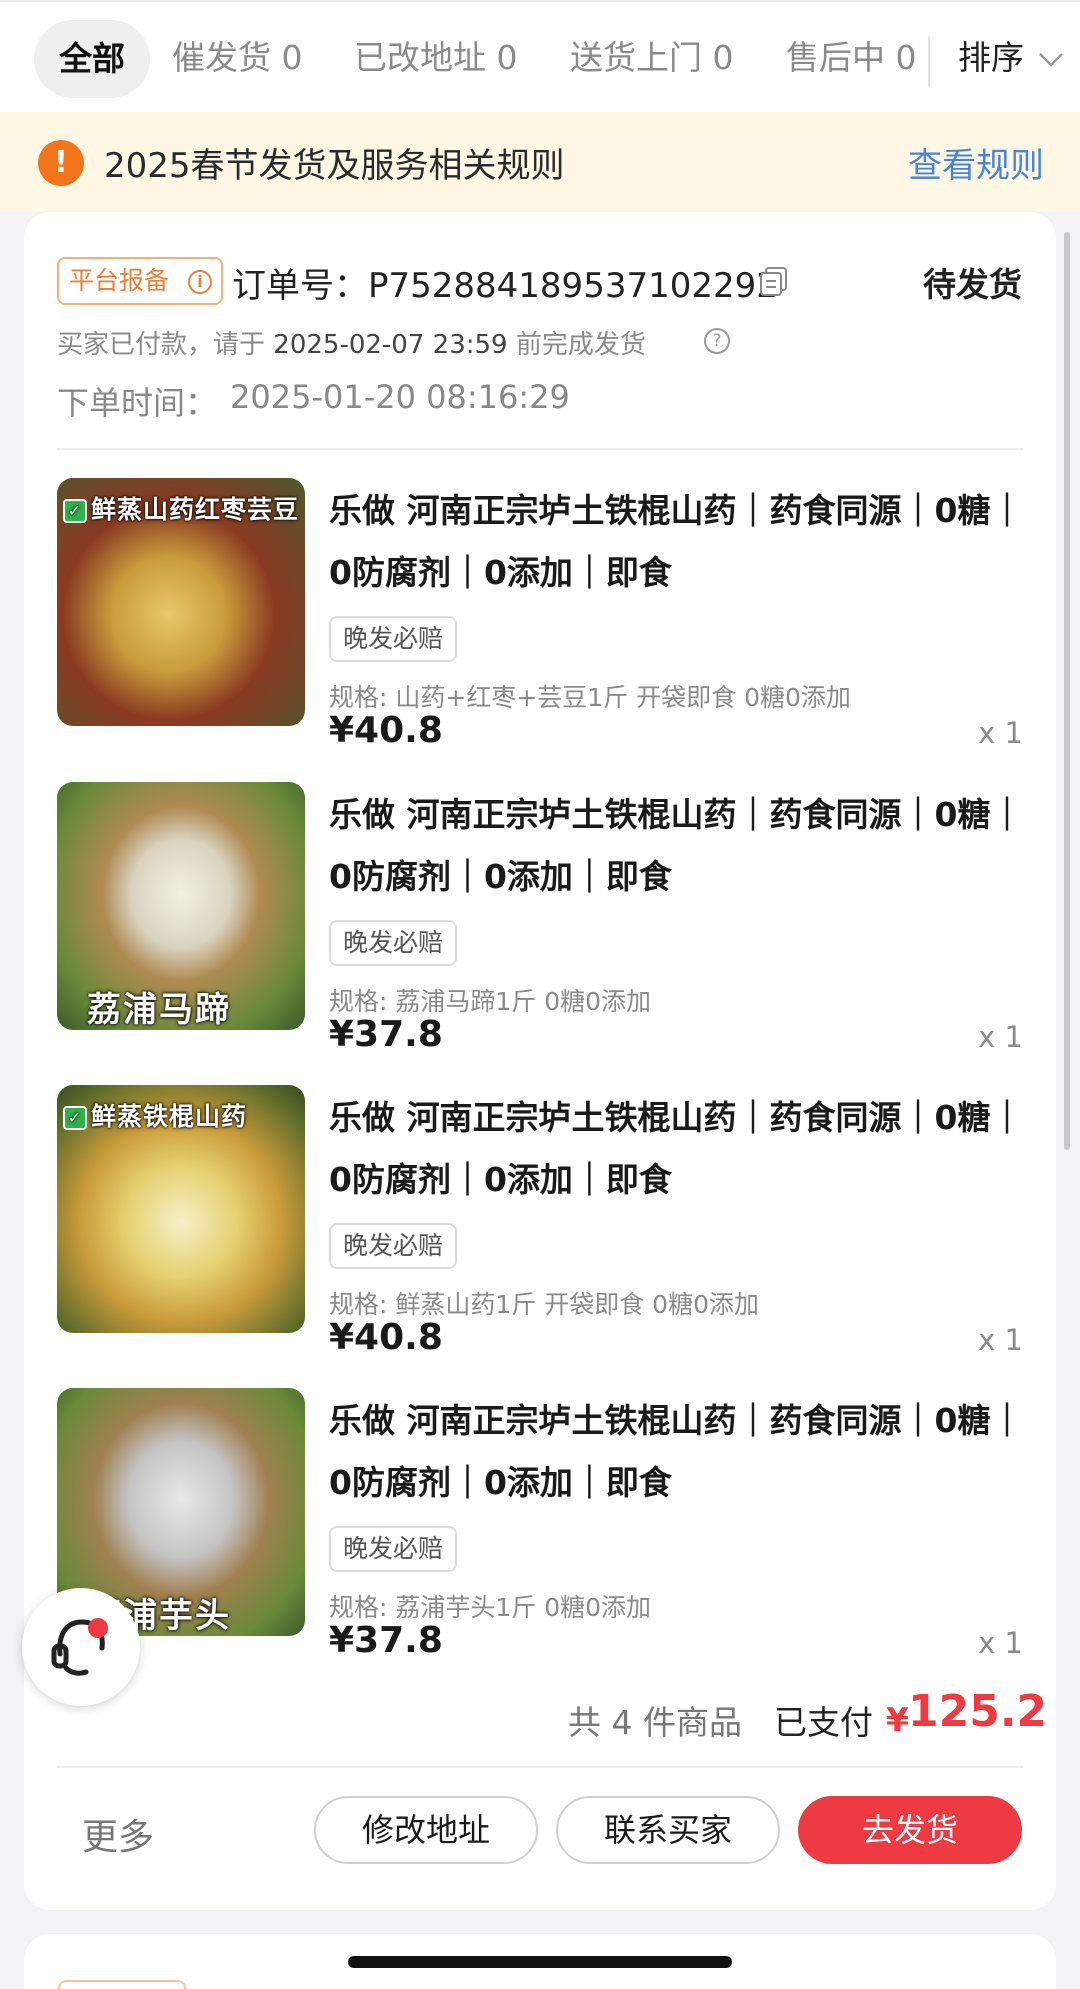 This screenshot has width=1080, height=1989. I want to click on product-thumbnail: ✓ 鲜蒸铁棍山药, so click(181, 1209).